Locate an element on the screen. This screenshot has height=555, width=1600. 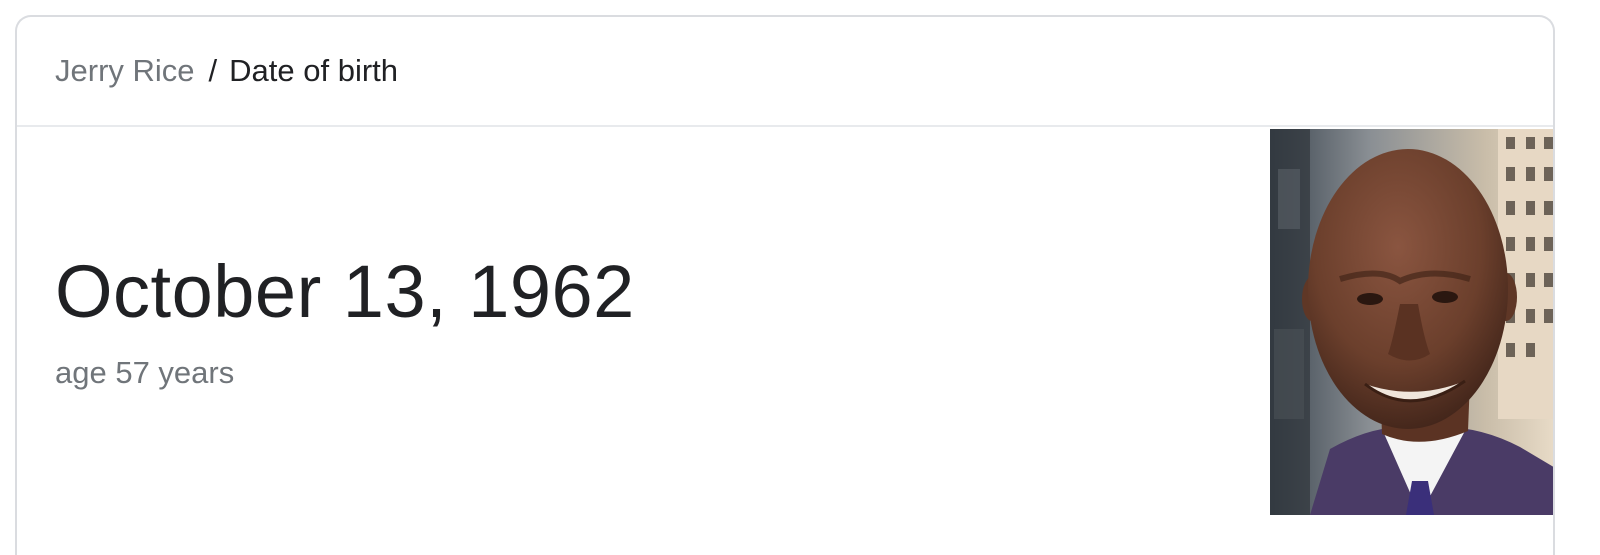
breadcrumb: Jerry Rice / Date of birth is located at coordinates (226, 71).